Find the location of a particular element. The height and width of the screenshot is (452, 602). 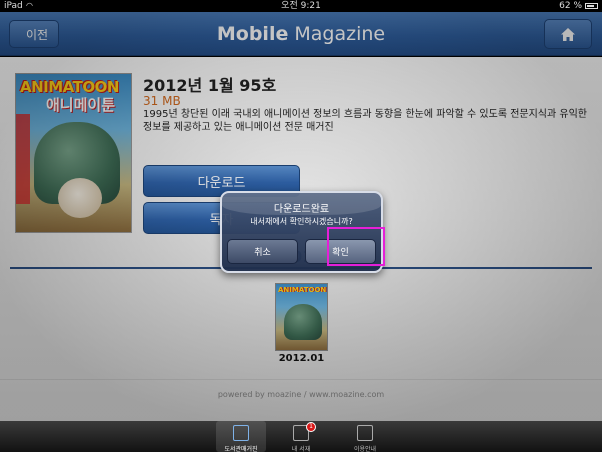

alert-cancel-label: 취소 is located at coordinates (262, 253).